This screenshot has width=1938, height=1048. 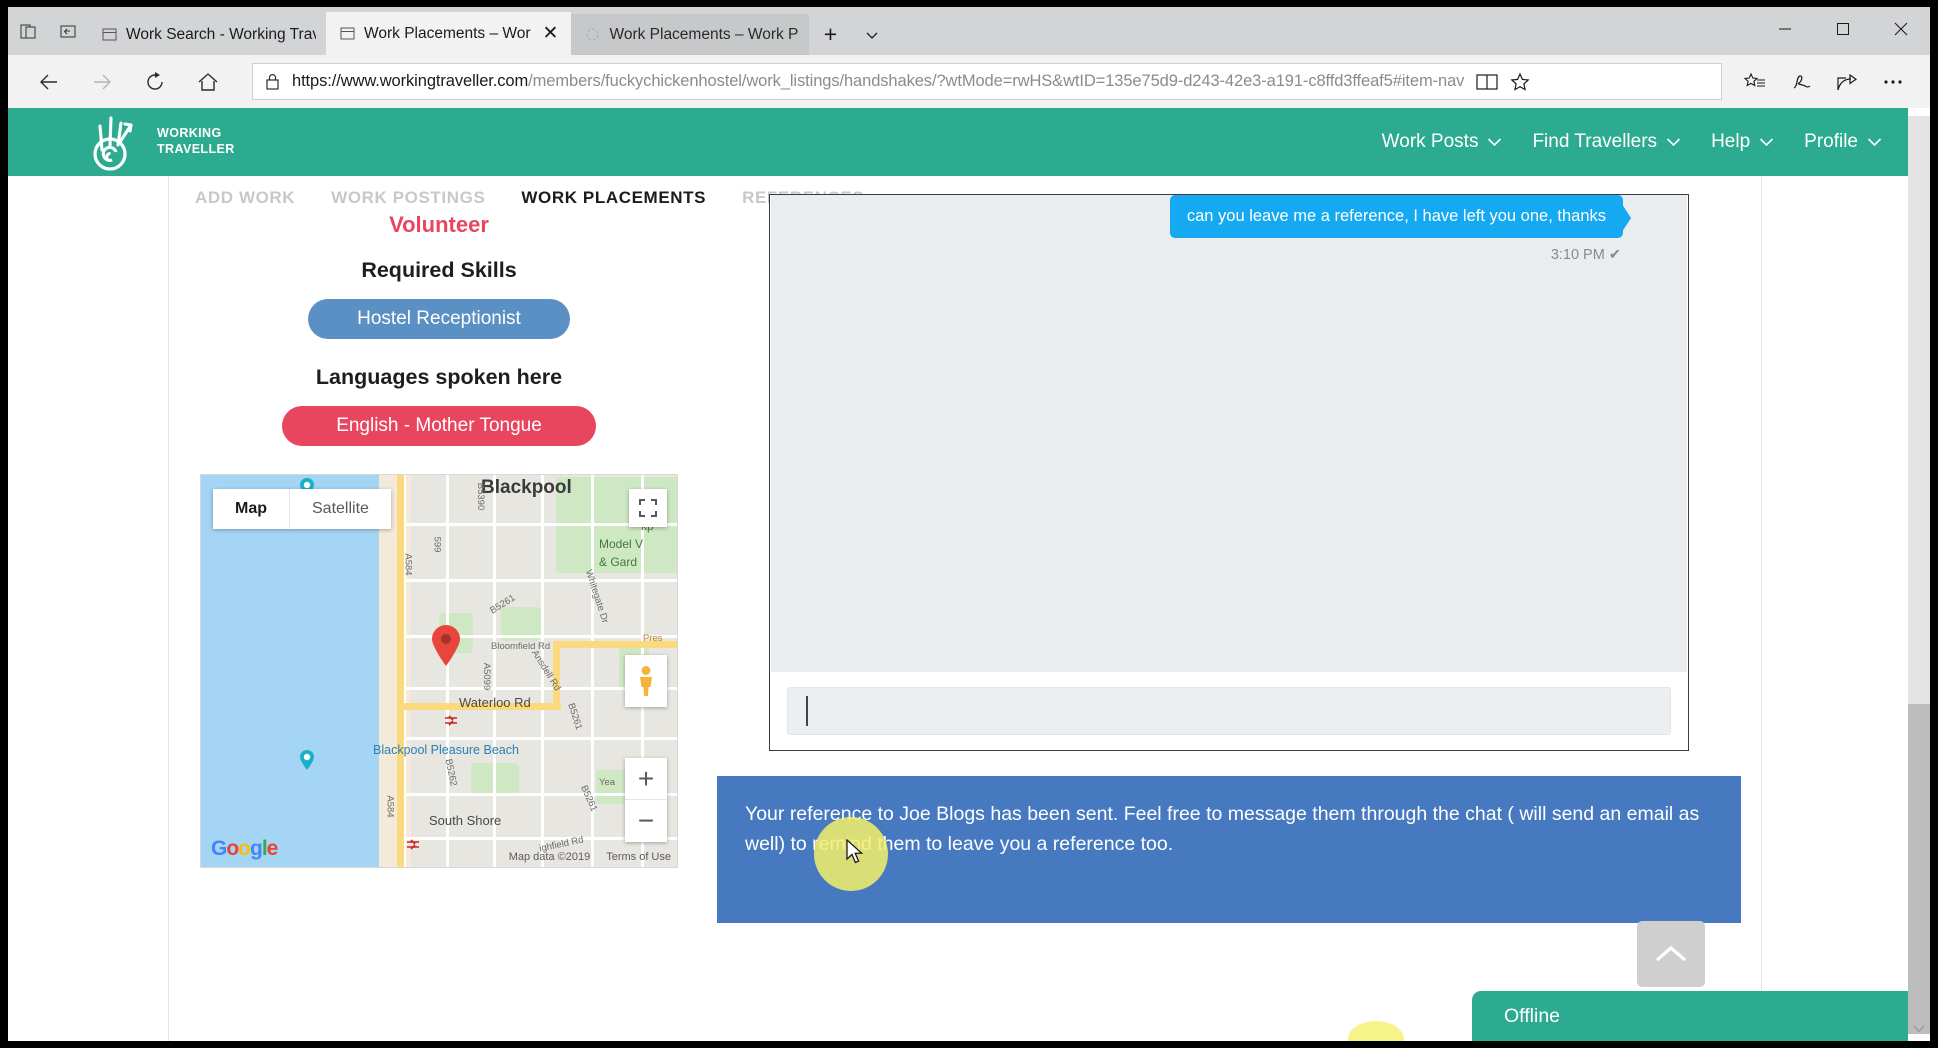 I want to click on share-icon, so click(x=1847, y=82).